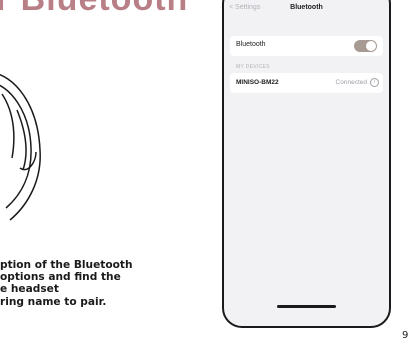 The width and height of the screenshot is (415, 344). I want to click on device-row: MINISO-BM22 Connected i, so click(306, 83).